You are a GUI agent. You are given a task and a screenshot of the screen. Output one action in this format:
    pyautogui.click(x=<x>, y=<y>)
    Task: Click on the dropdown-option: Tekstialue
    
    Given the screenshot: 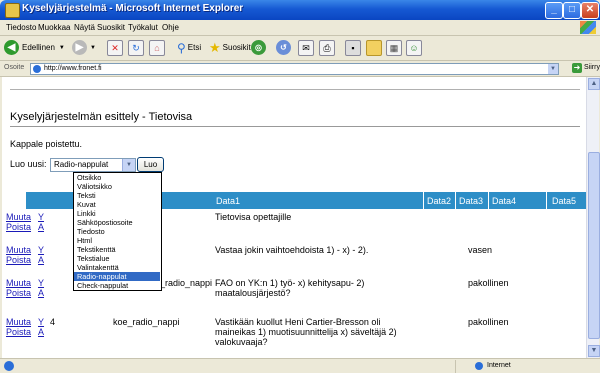 What is the action you would take?
    pyautogui.click(x=117, y=258)
    